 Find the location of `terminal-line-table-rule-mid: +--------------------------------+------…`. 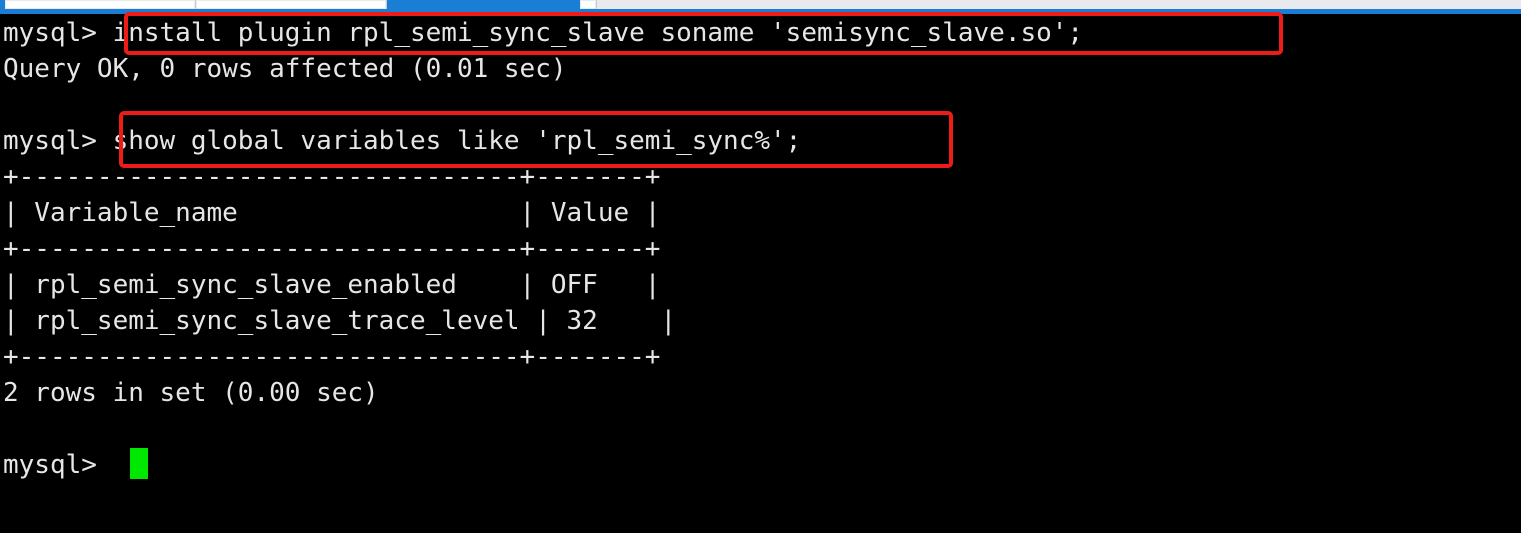

terminal-line-table-rule-mid: +--------------------------------+------… is located at coordinates (332, 249).